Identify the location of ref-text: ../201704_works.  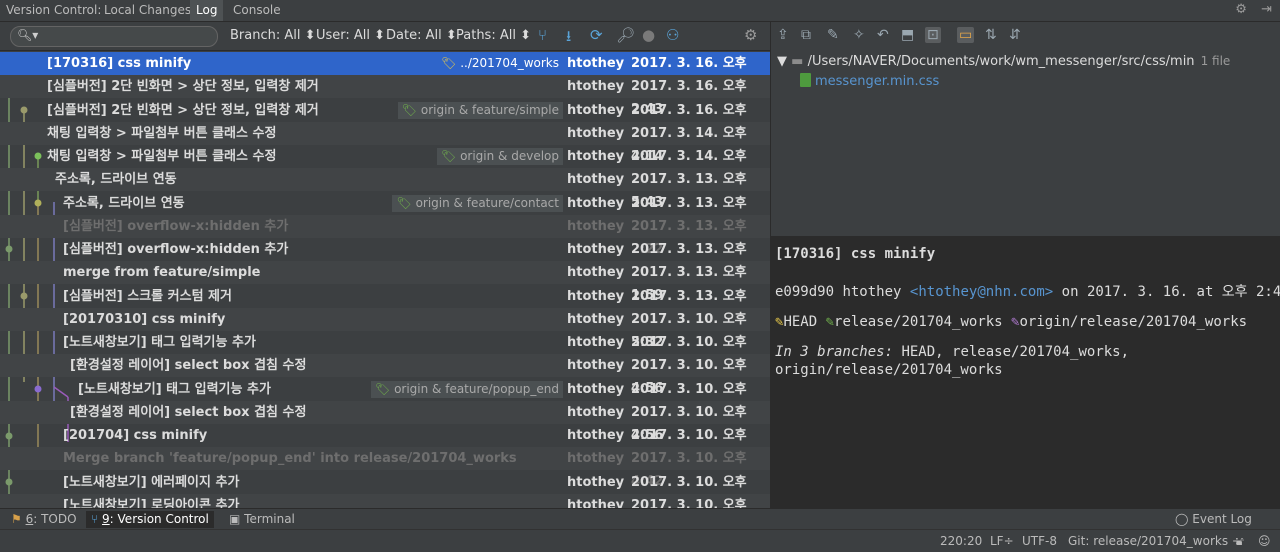
(509, 63).